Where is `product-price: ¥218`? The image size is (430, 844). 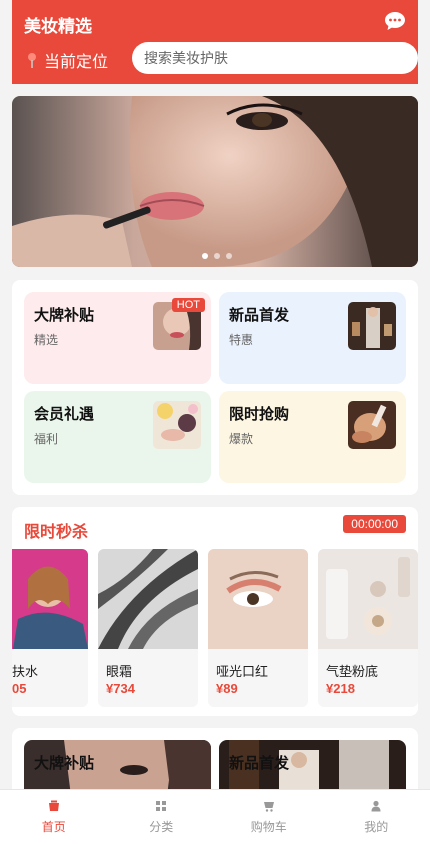 product-price: ¥218 is located at coordinates (340, 688).